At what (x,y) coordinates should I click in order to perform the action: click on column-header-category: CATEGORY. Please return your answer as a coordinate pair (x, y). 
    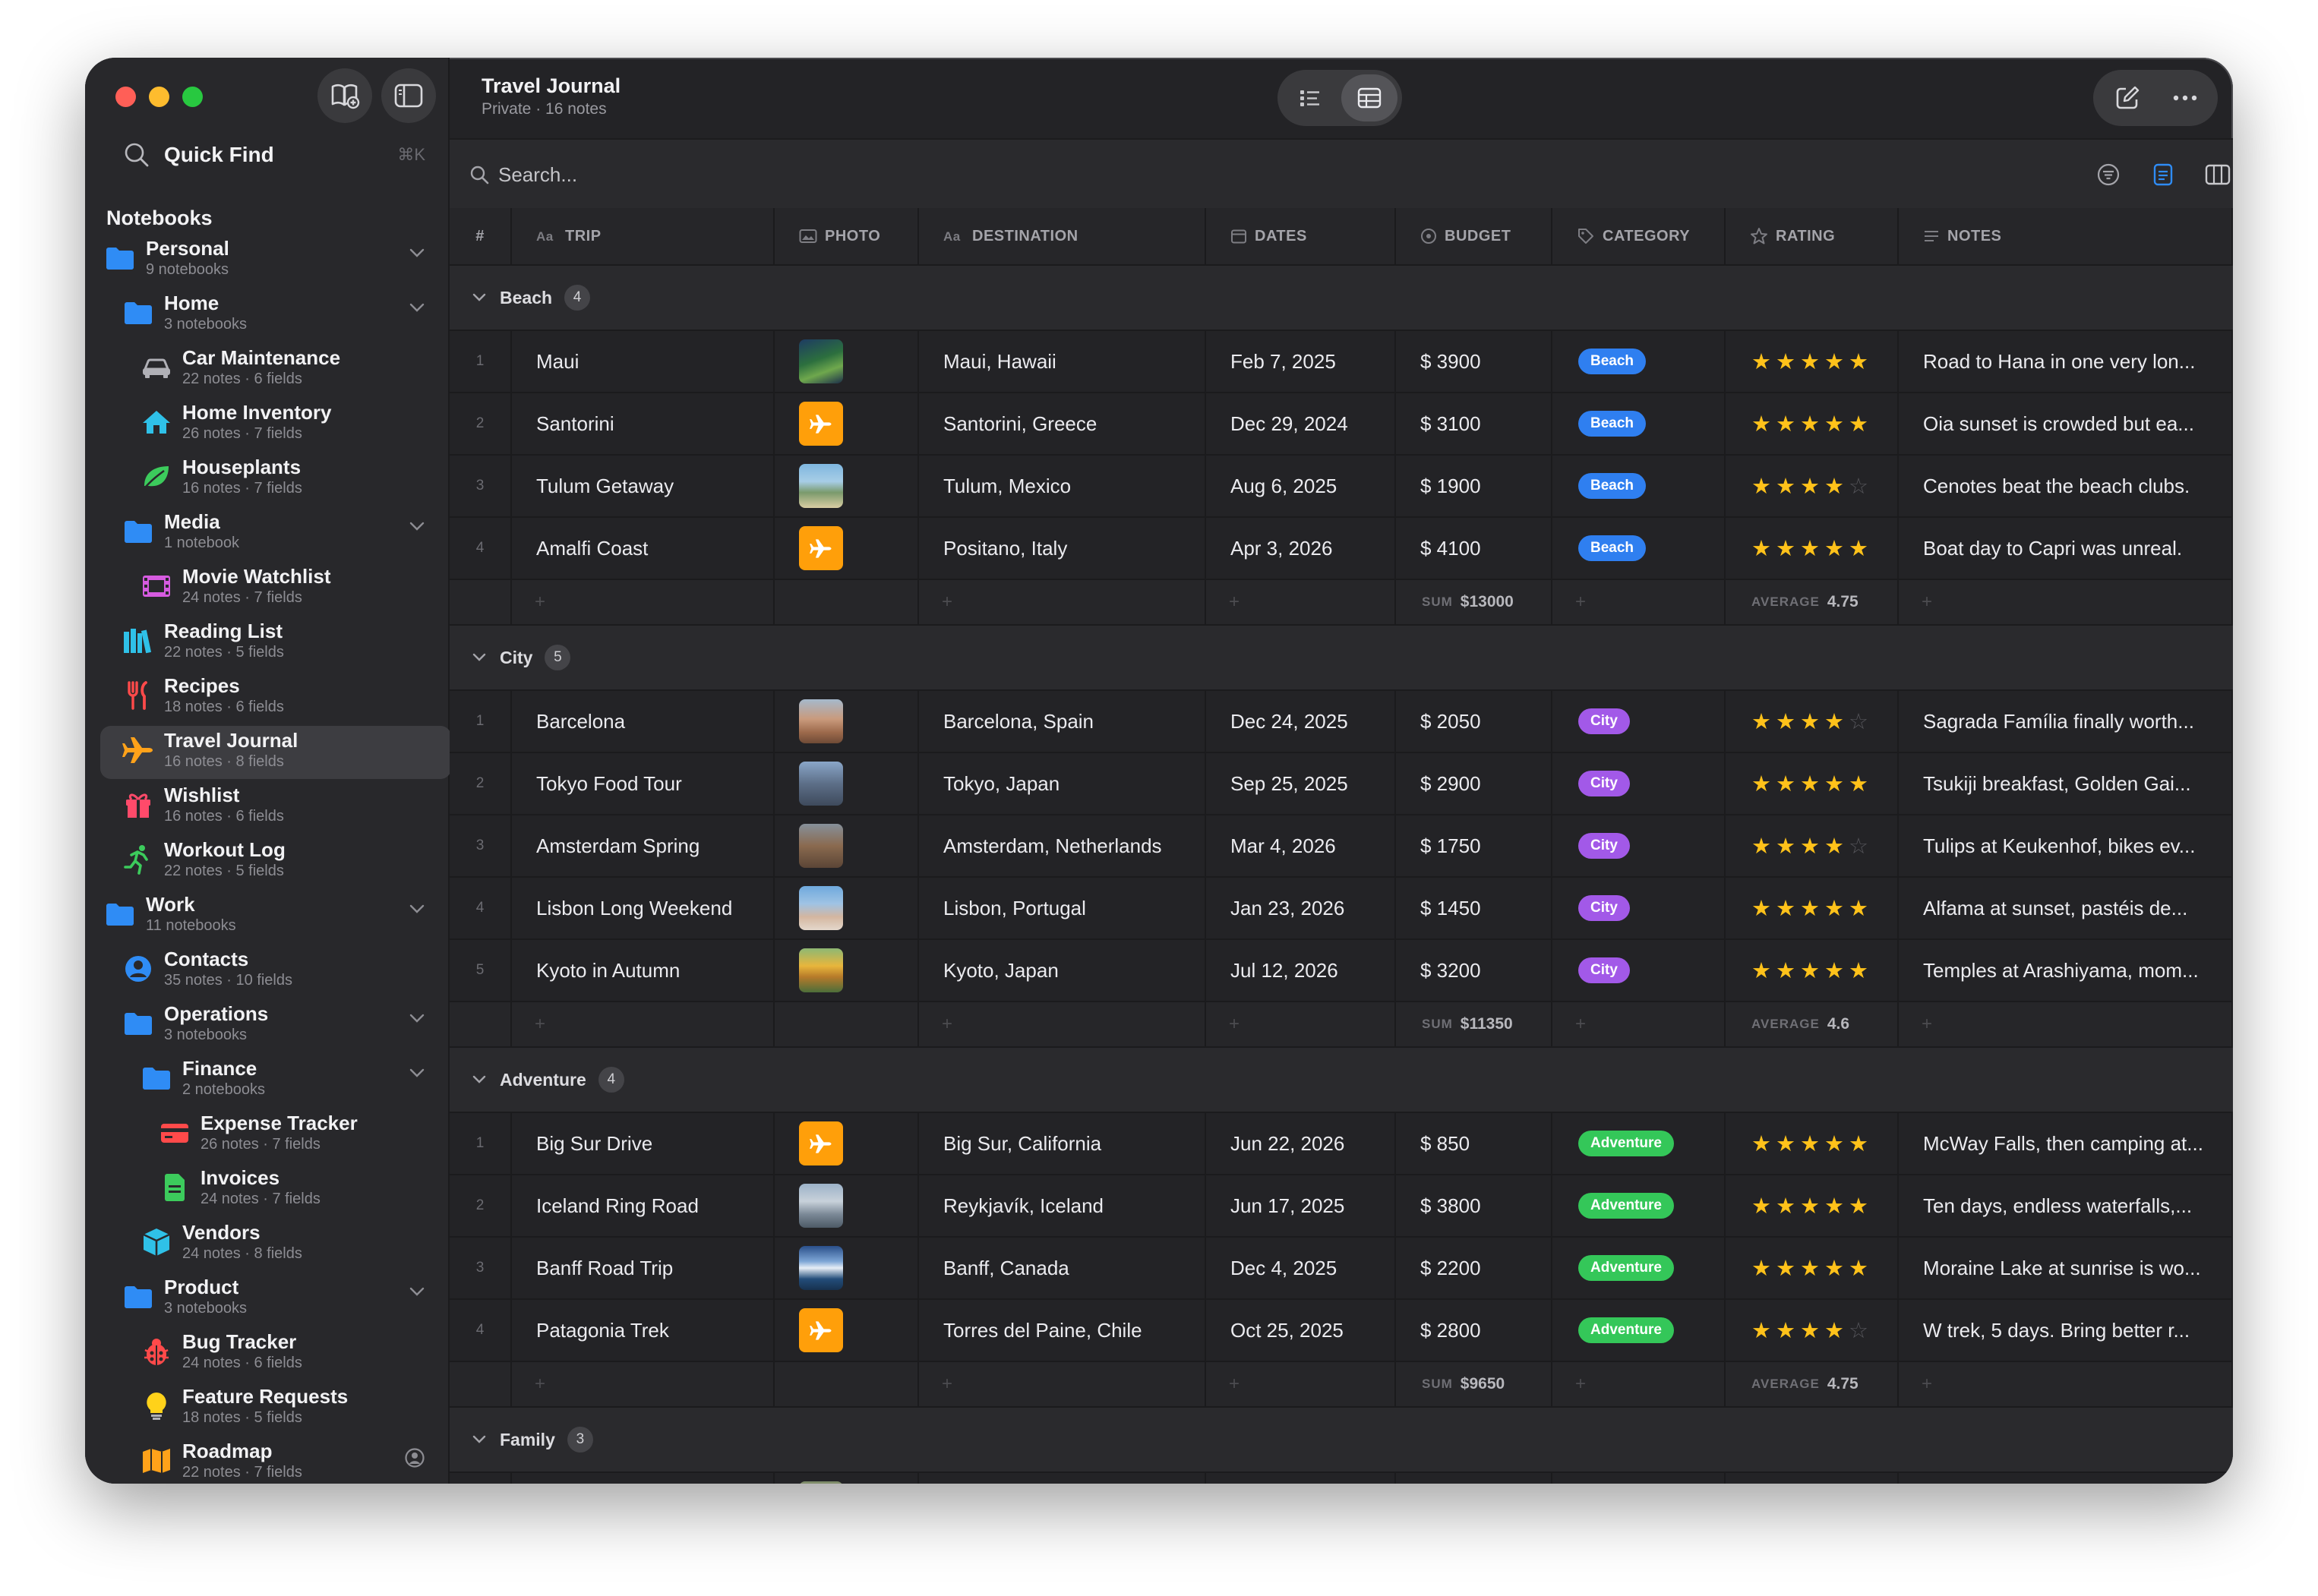
    Looking at the image, I should click on (1639, 236).